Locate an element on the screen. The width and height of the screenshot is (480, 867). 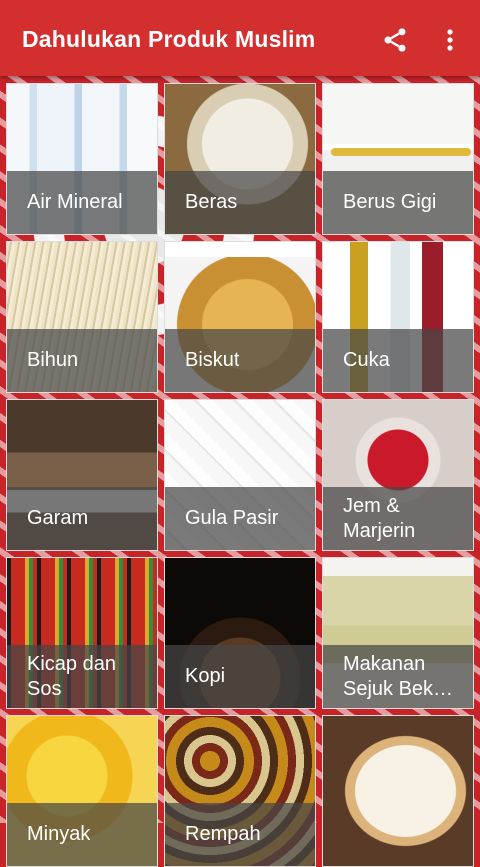
category-tile: Kopi is located at coordinates (240, 633).